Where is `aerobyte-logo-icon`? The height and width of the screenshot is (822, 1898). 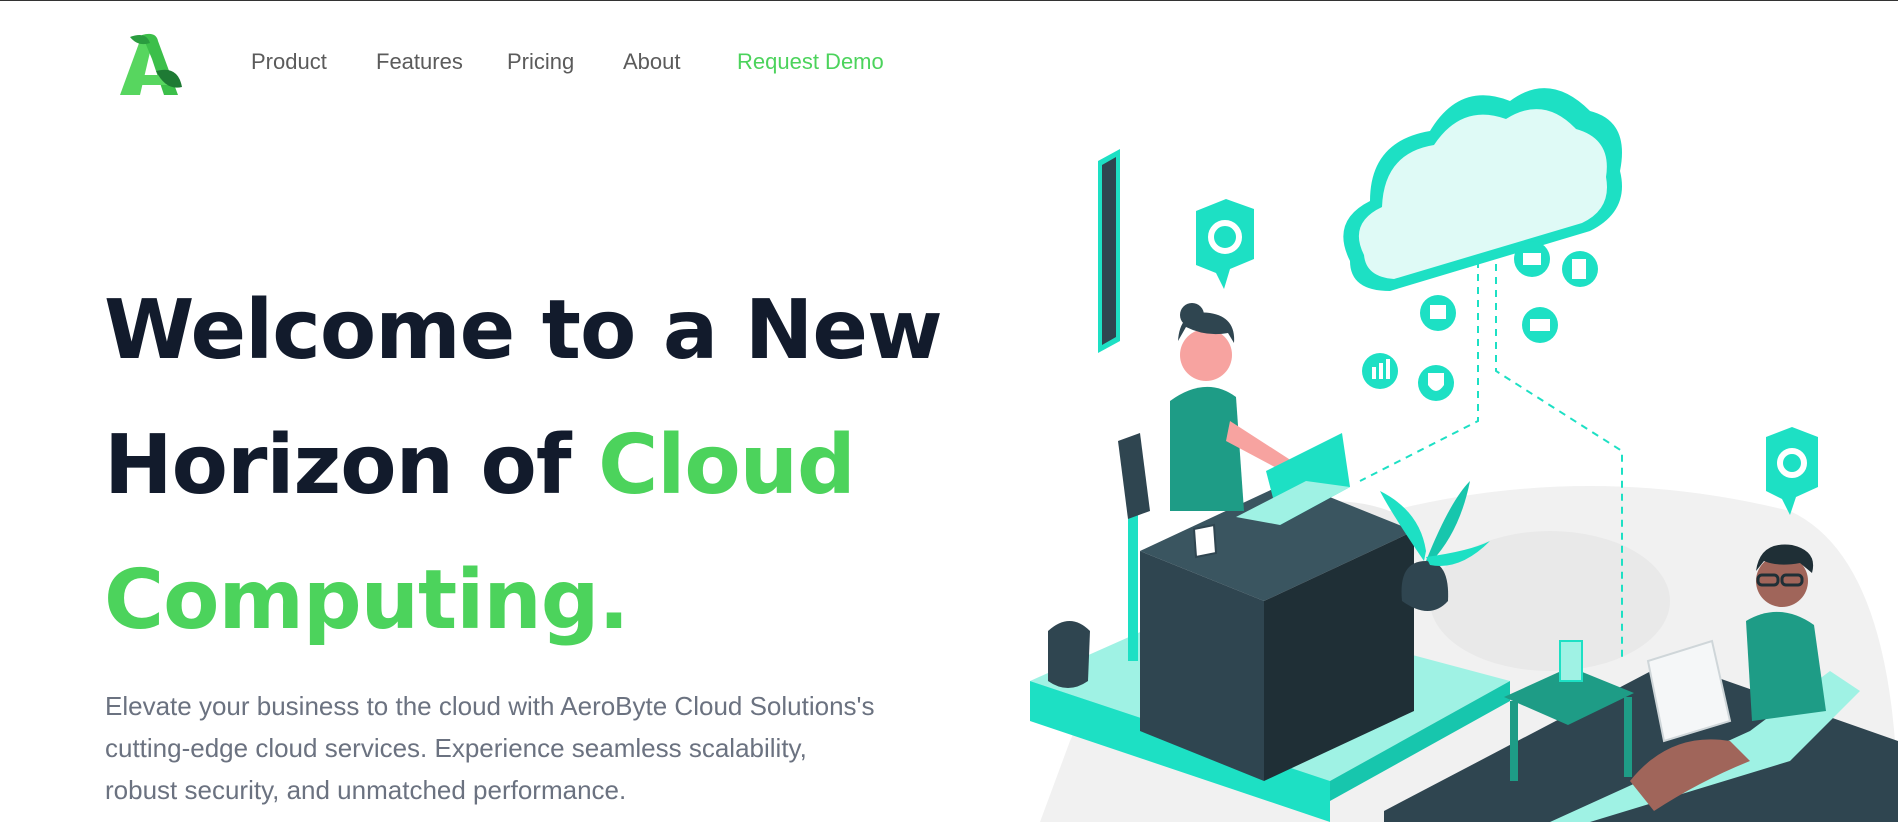 aerobyte-logo-icon is located at coordinates (150, 64).